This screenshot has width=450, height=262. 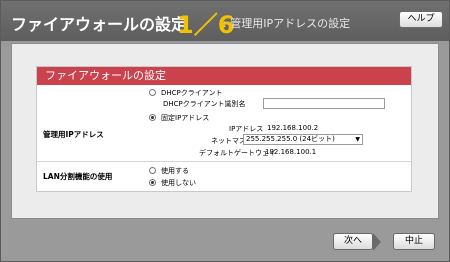 What do you see at coordinates (152, 182) in the screenshot?
I see `lan-split-nouse-radio` at bounding box center [152, 182].